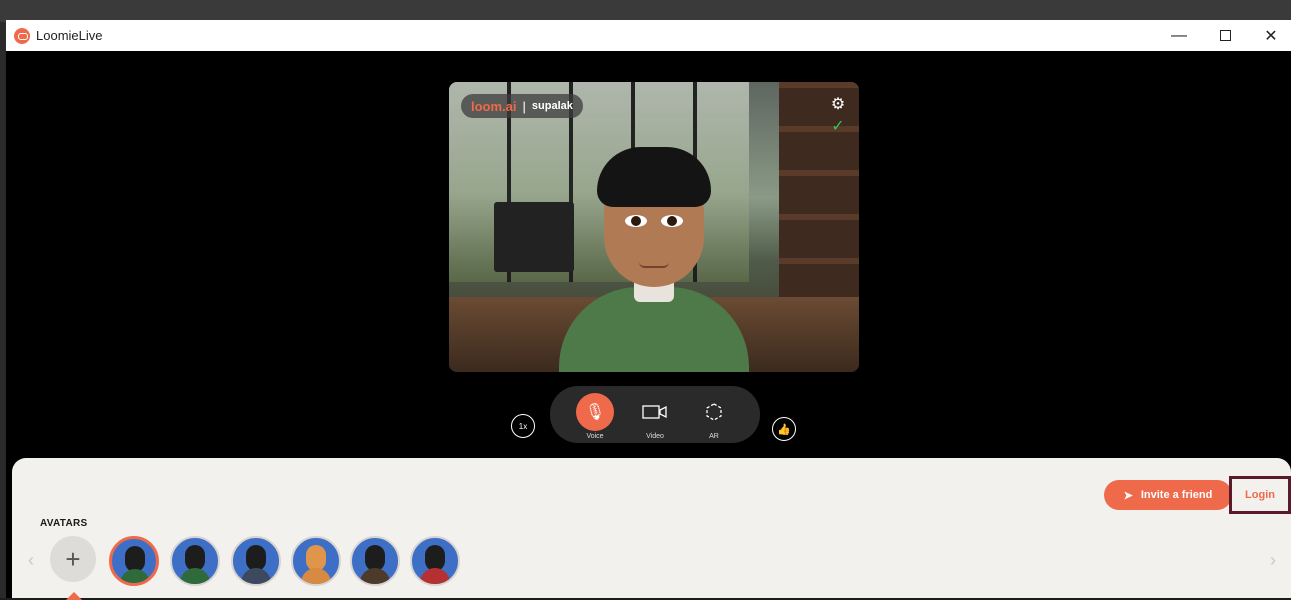 The width and height of the screenshot is (1291, 600). I want to click on maximize-button, so click(1225, 35).